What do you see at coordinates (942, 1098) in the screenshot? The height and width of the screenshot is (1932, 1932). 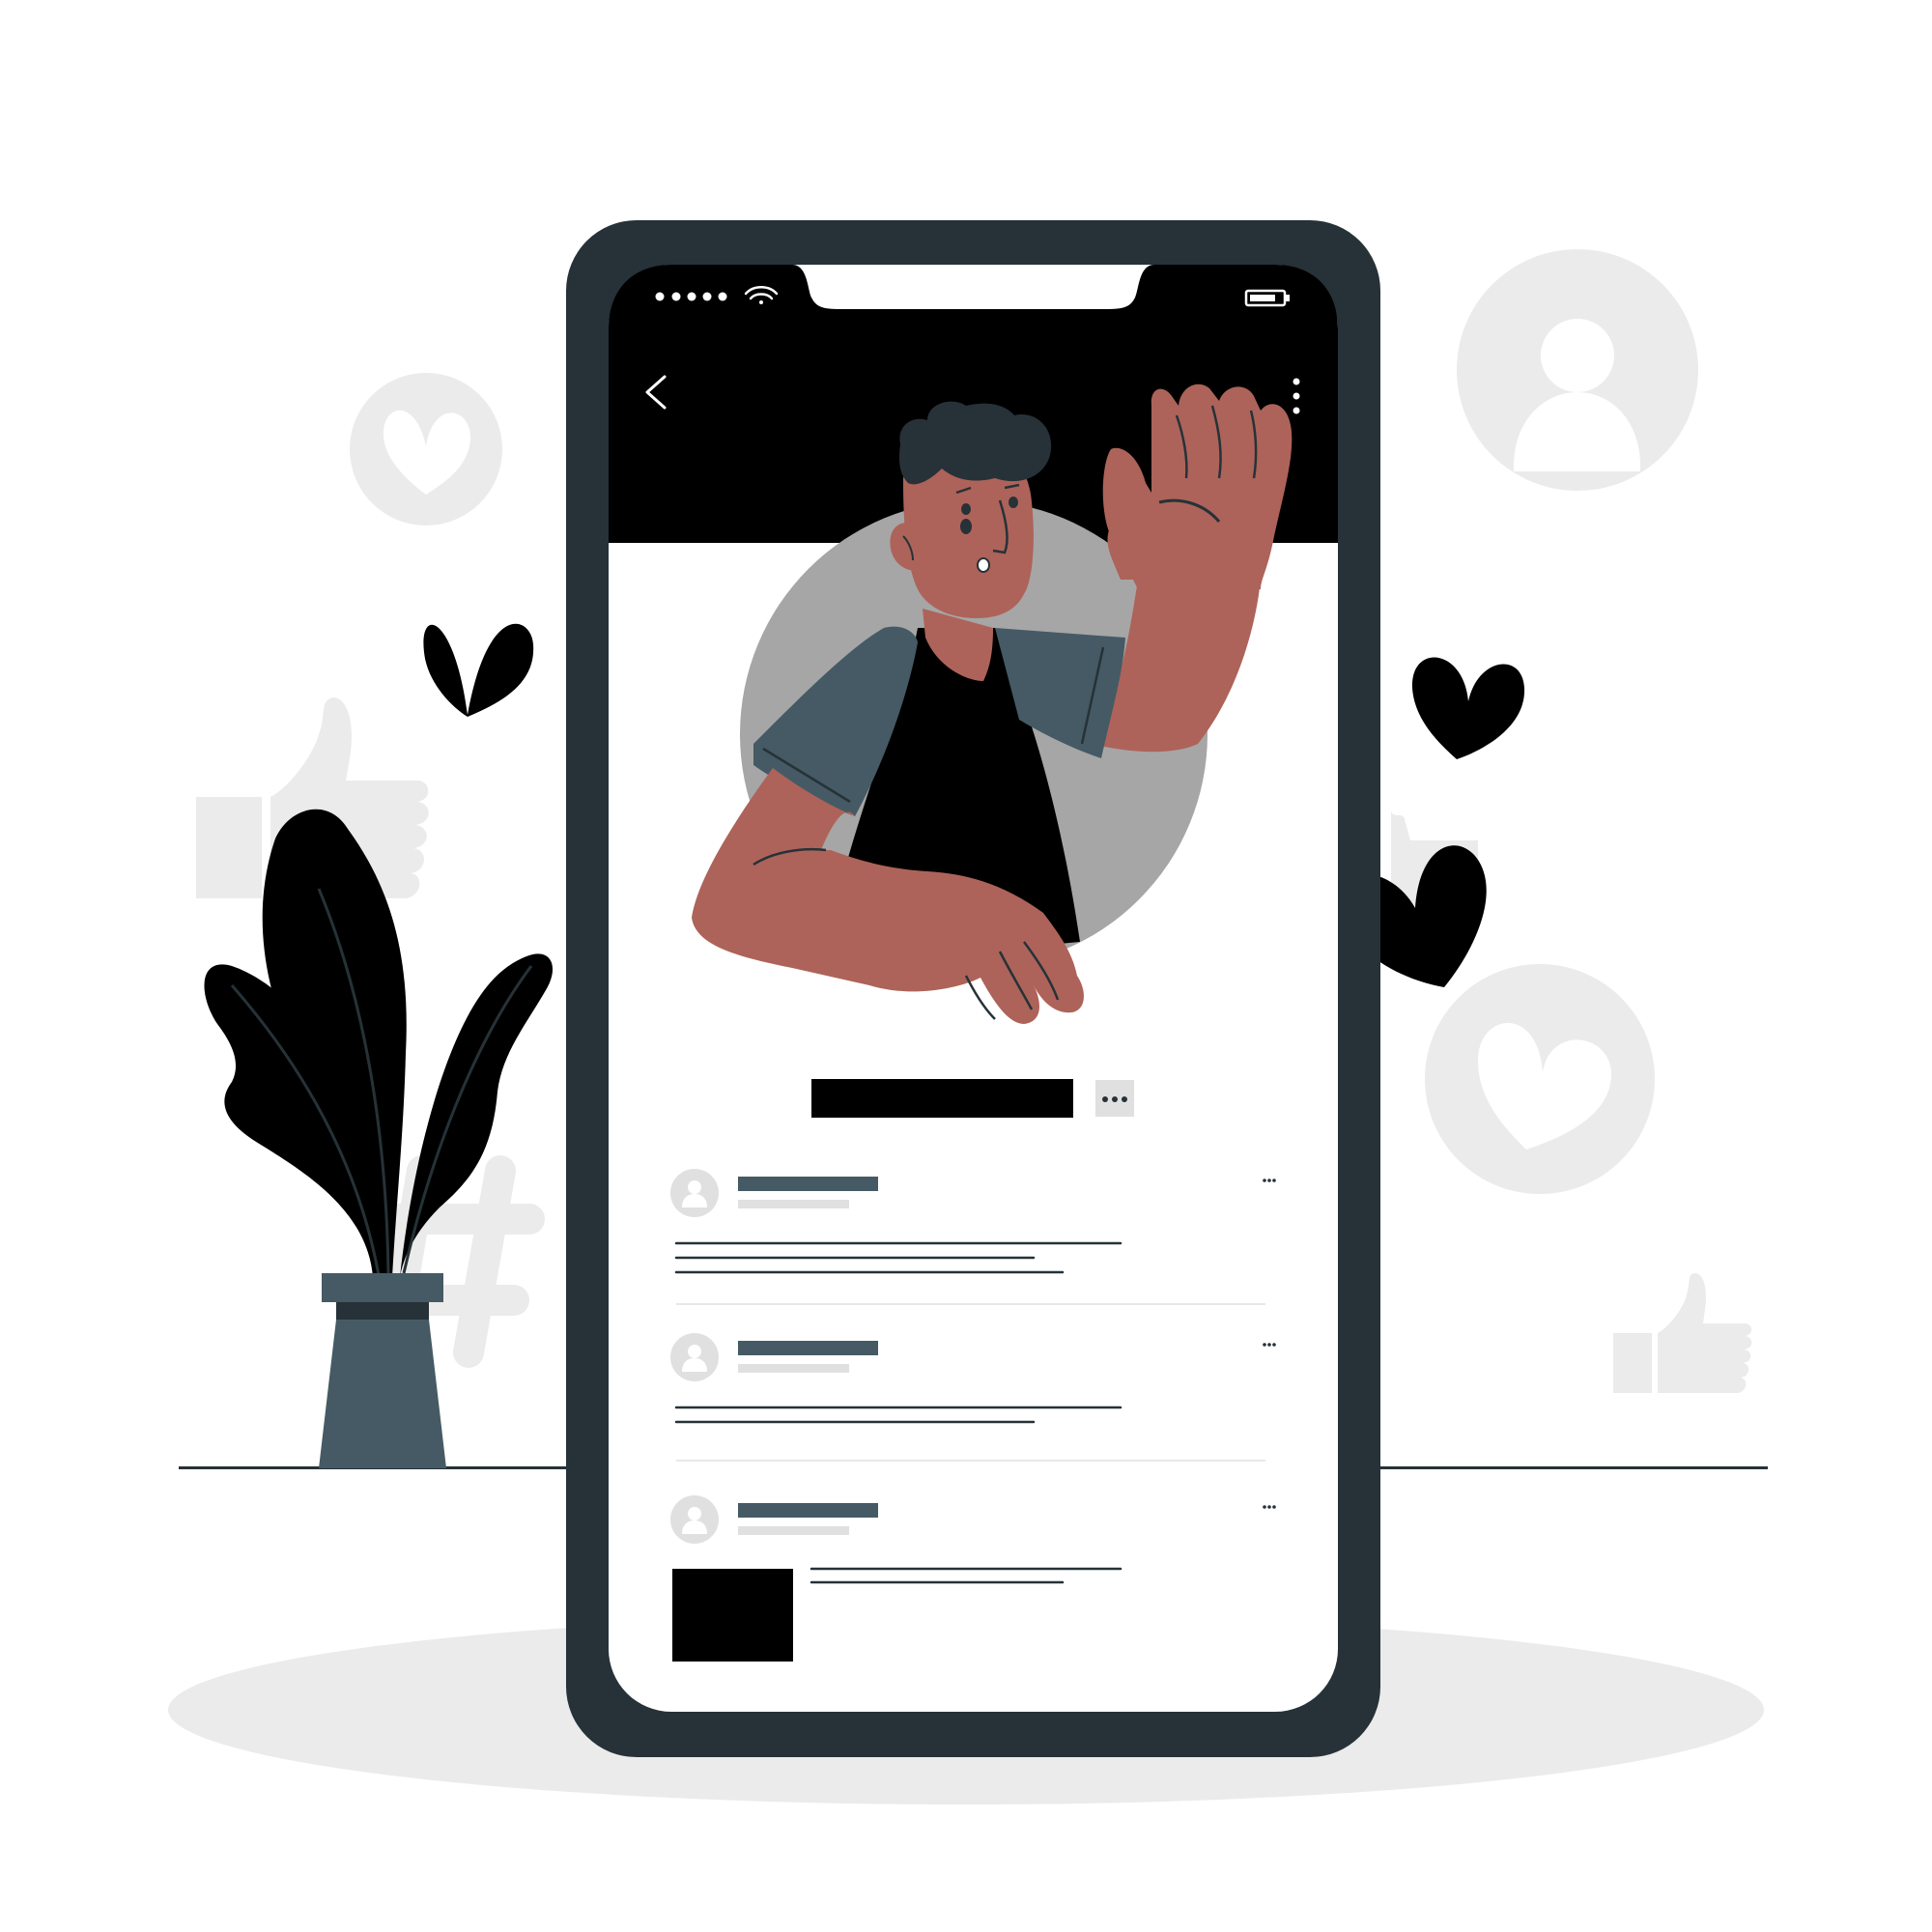 I see `profile-name-bar` at bounding box center [942, 1098].